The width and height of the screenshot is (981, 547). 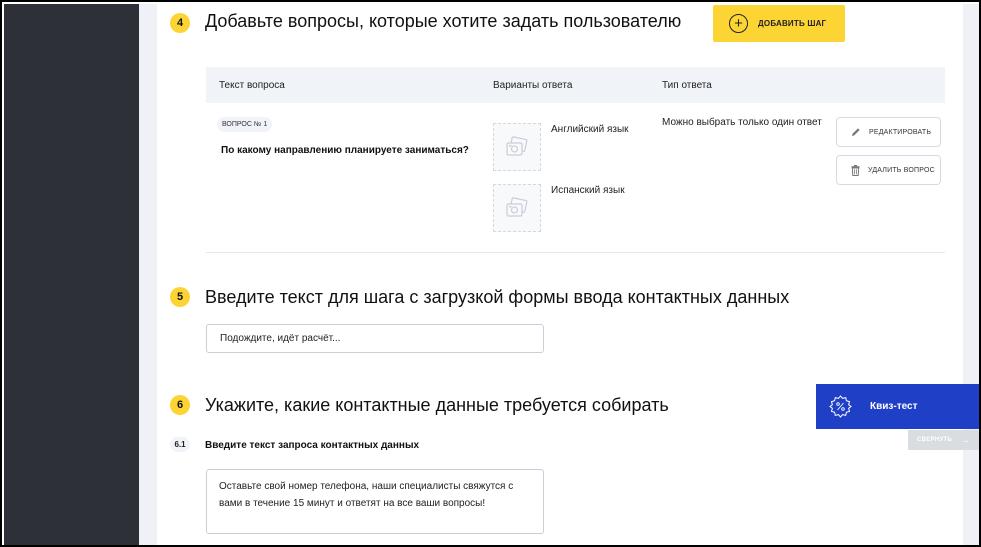 I want to click on question-number-badge: ВОПРОС № 1, so click(x=245, y=124).